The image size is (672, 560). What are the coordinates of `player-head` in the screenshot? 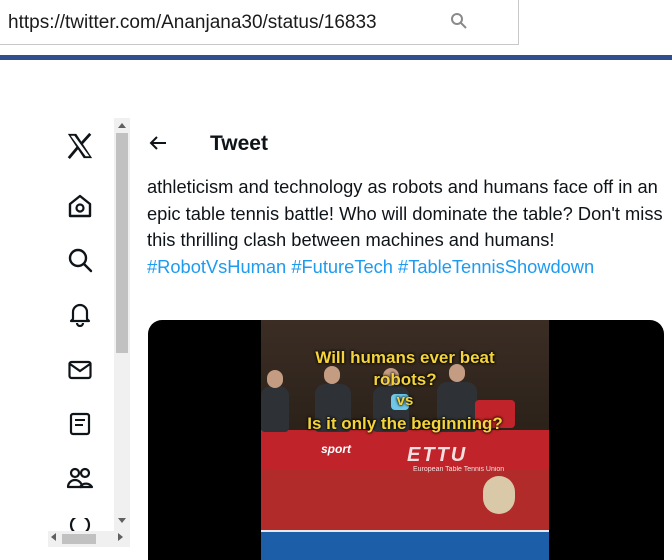 It's located at (499, 495).